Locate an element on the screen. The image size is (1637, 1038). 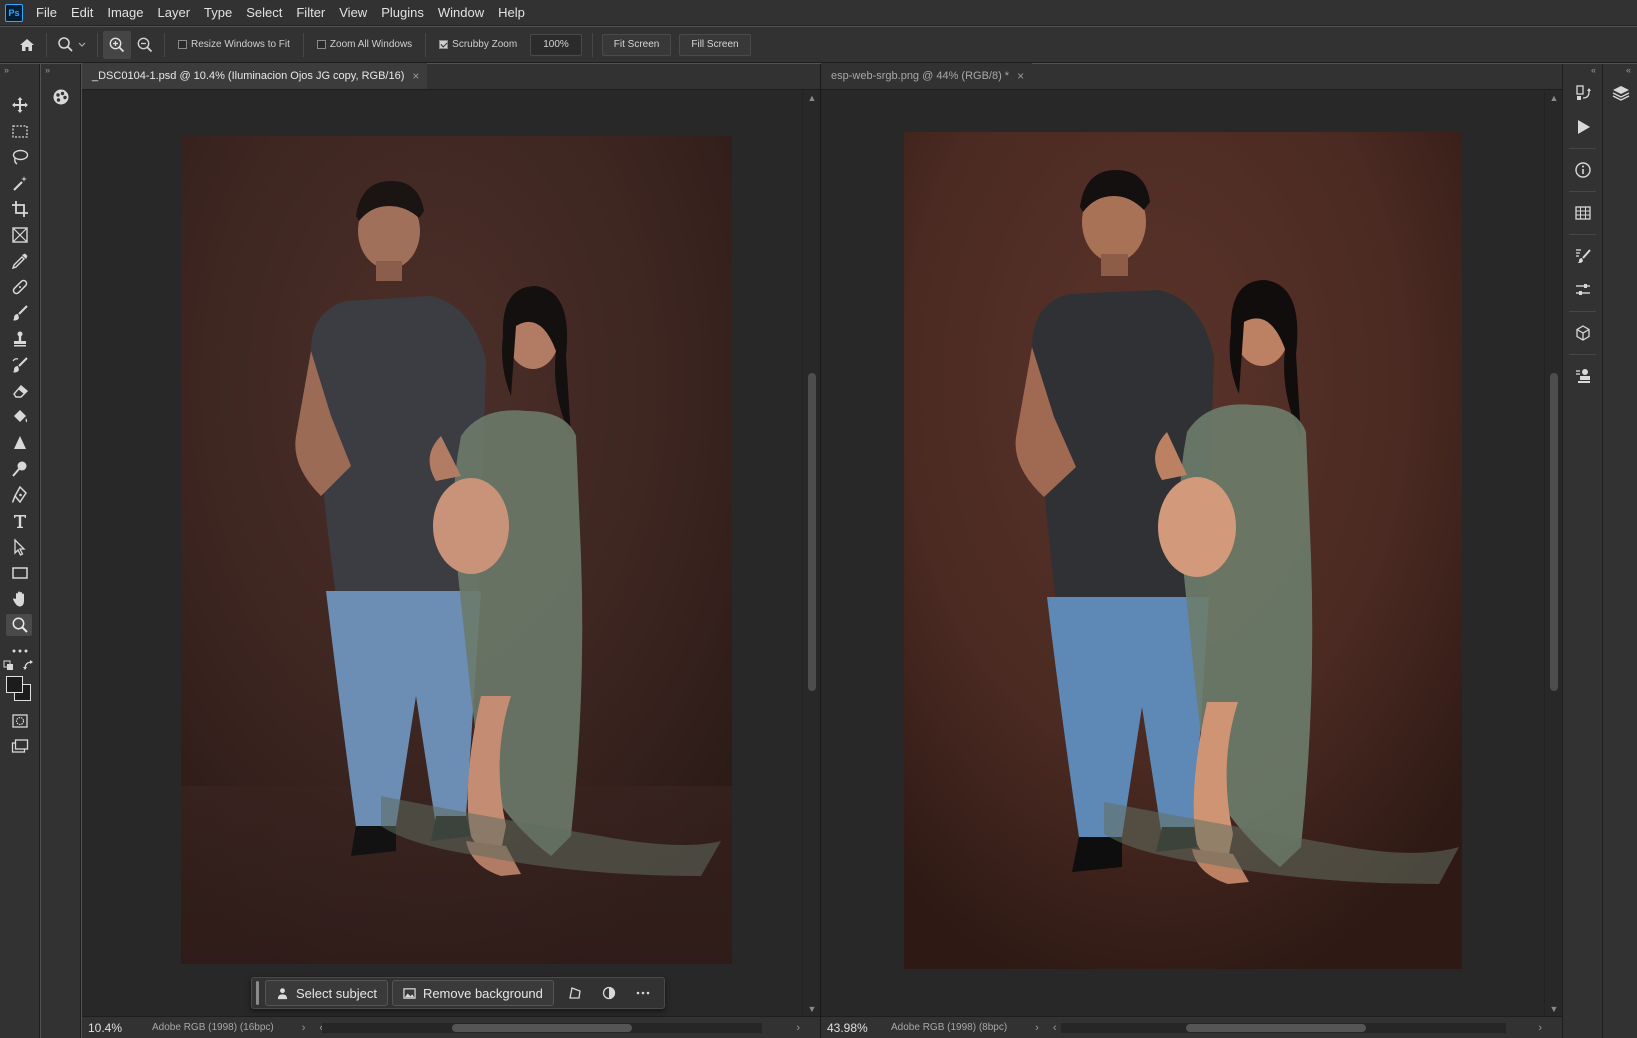
color-wheel-icon is located at coordinates (61, 97).